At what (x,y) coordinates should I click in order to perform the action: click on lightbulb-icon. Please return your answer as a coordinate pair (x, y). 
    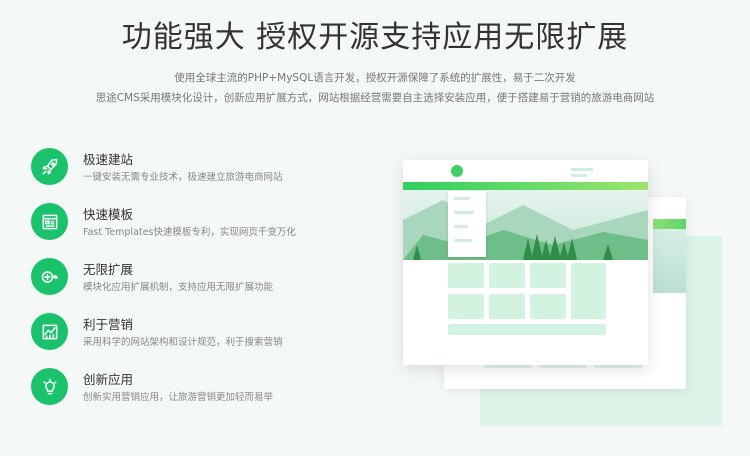
    Looking at the image, I should click on (49, 386).